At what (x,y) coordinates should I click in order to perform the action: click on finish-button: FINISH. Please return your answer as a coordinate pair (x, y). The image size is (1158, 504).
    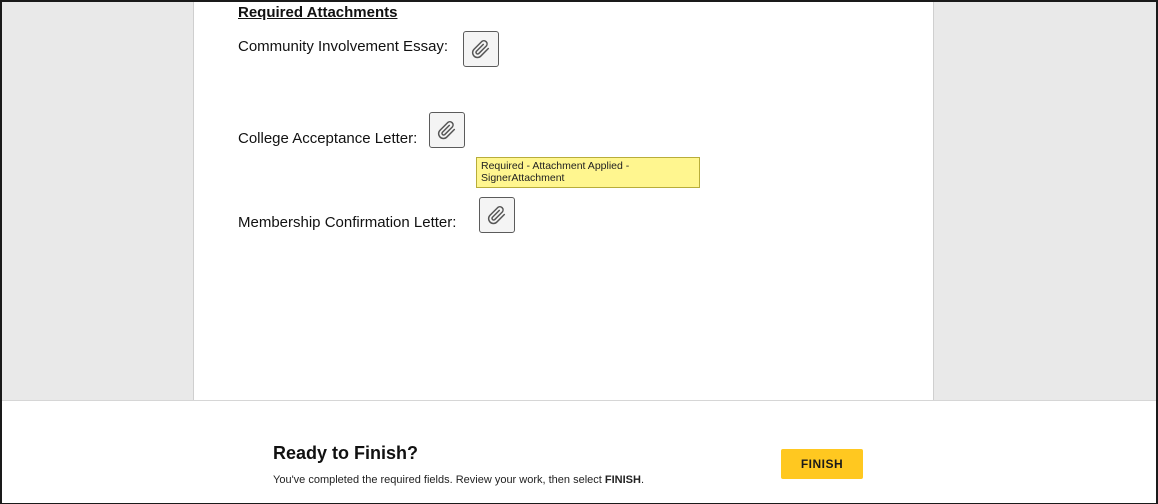
    Looking at the image, I should click on (822, 464).